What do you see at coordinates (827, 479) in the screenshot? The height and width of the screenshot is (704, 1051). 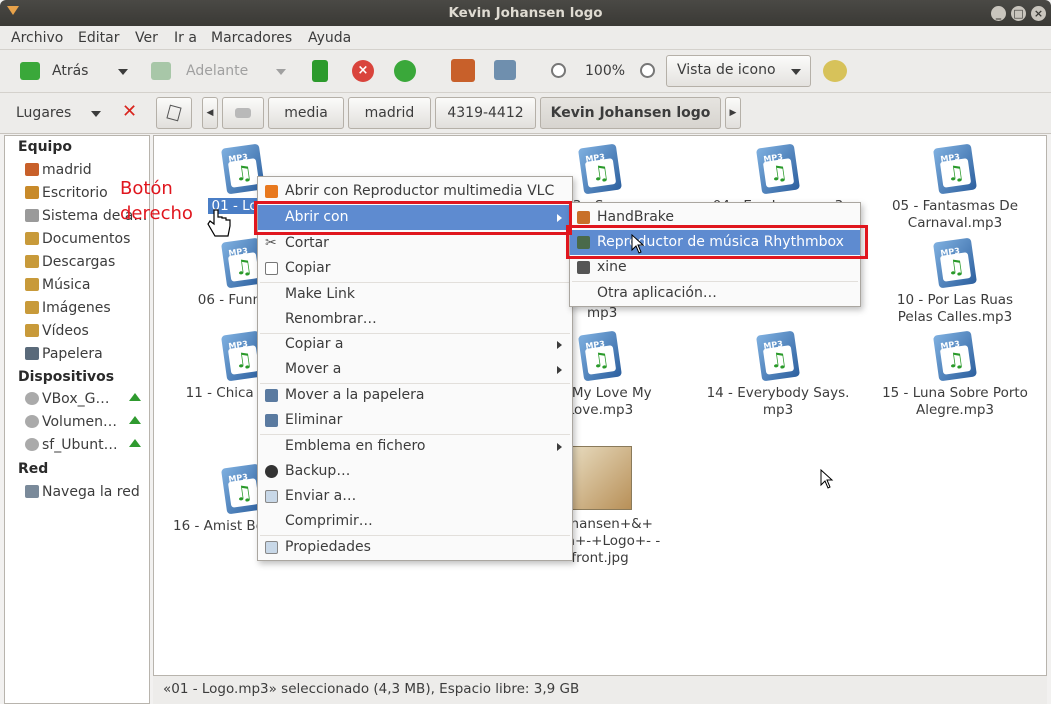 I see `pointer-cursor-icon` at bounding box center [827, 479].